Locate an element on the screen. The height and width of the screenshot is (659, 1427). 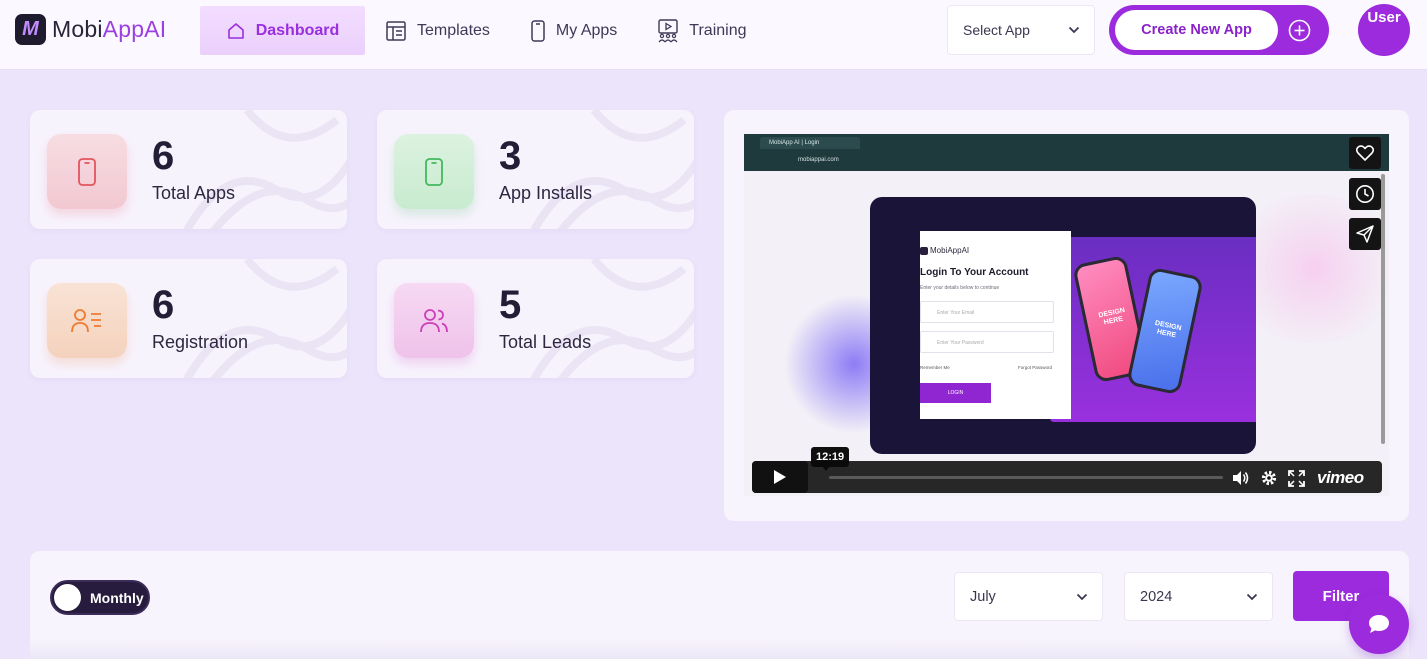
year-dropdown: 2024 is located at coordinates (1198, 596).